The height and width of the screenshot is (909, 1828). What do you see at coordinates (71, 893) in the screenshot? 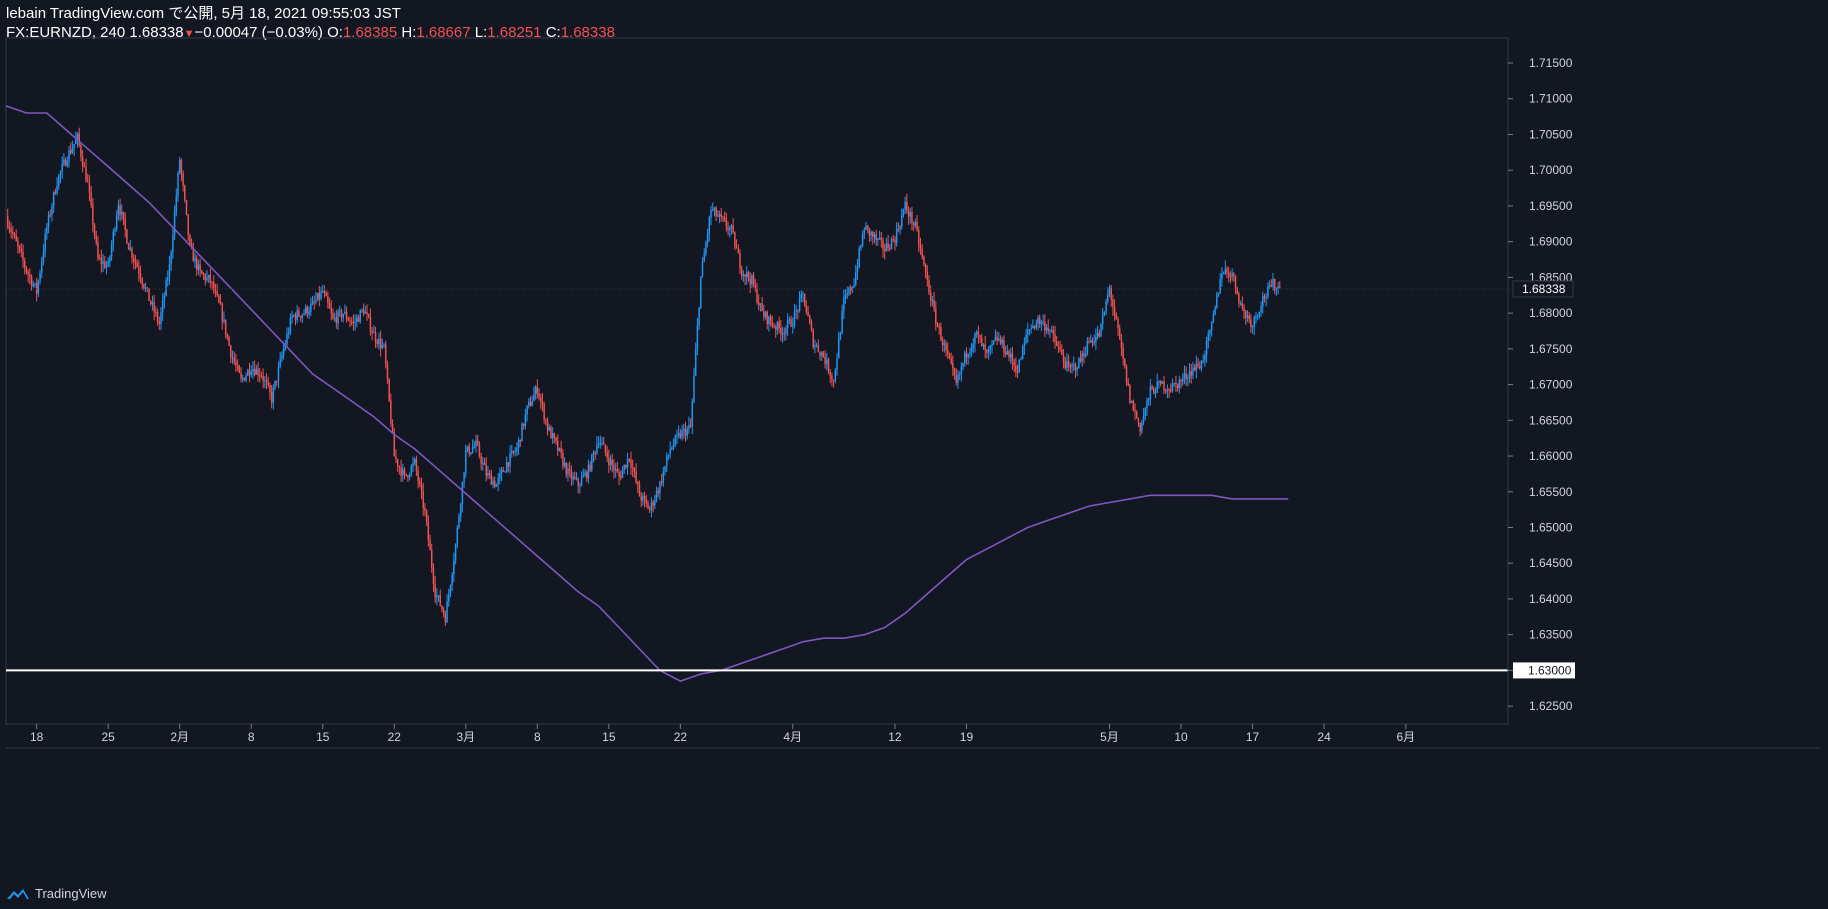
I see `footer-brand: TradingView` at bounding box center [71, 893].